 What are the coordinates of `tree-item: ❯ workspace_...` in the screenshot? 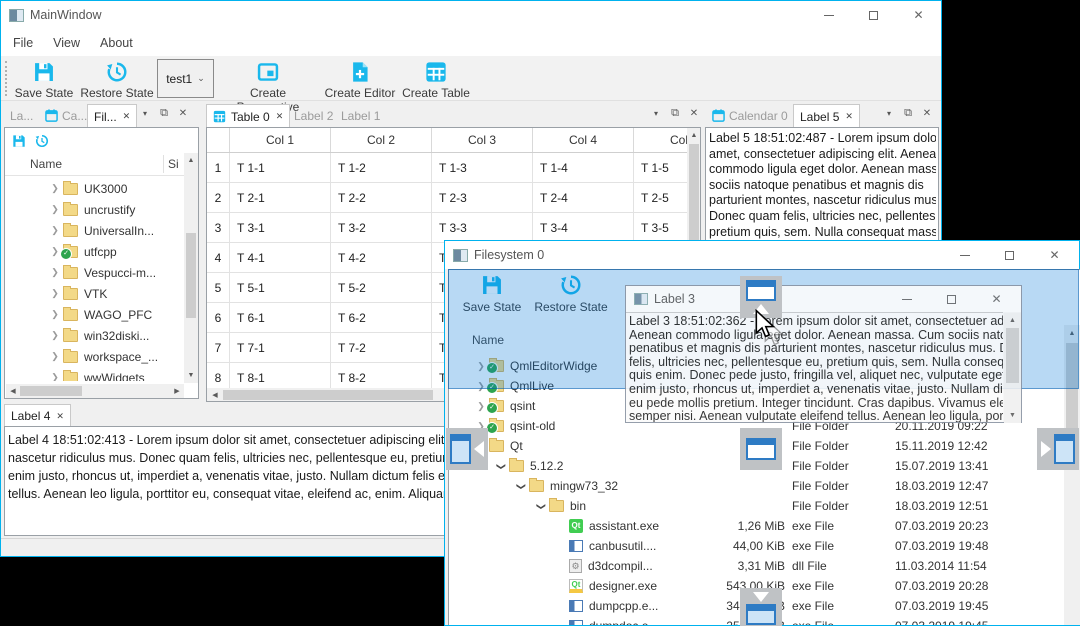 It's located at (94, 356).